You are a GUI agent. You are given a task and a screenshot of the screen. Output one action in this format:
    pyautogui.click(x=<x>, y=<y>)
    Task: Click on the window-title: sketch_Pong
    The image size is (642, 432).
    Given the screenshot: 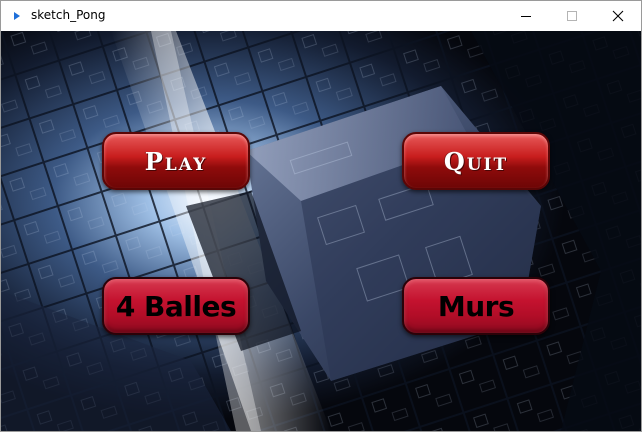 What is the action you would take?
    pyautogui.click(x=68, y=15)
    